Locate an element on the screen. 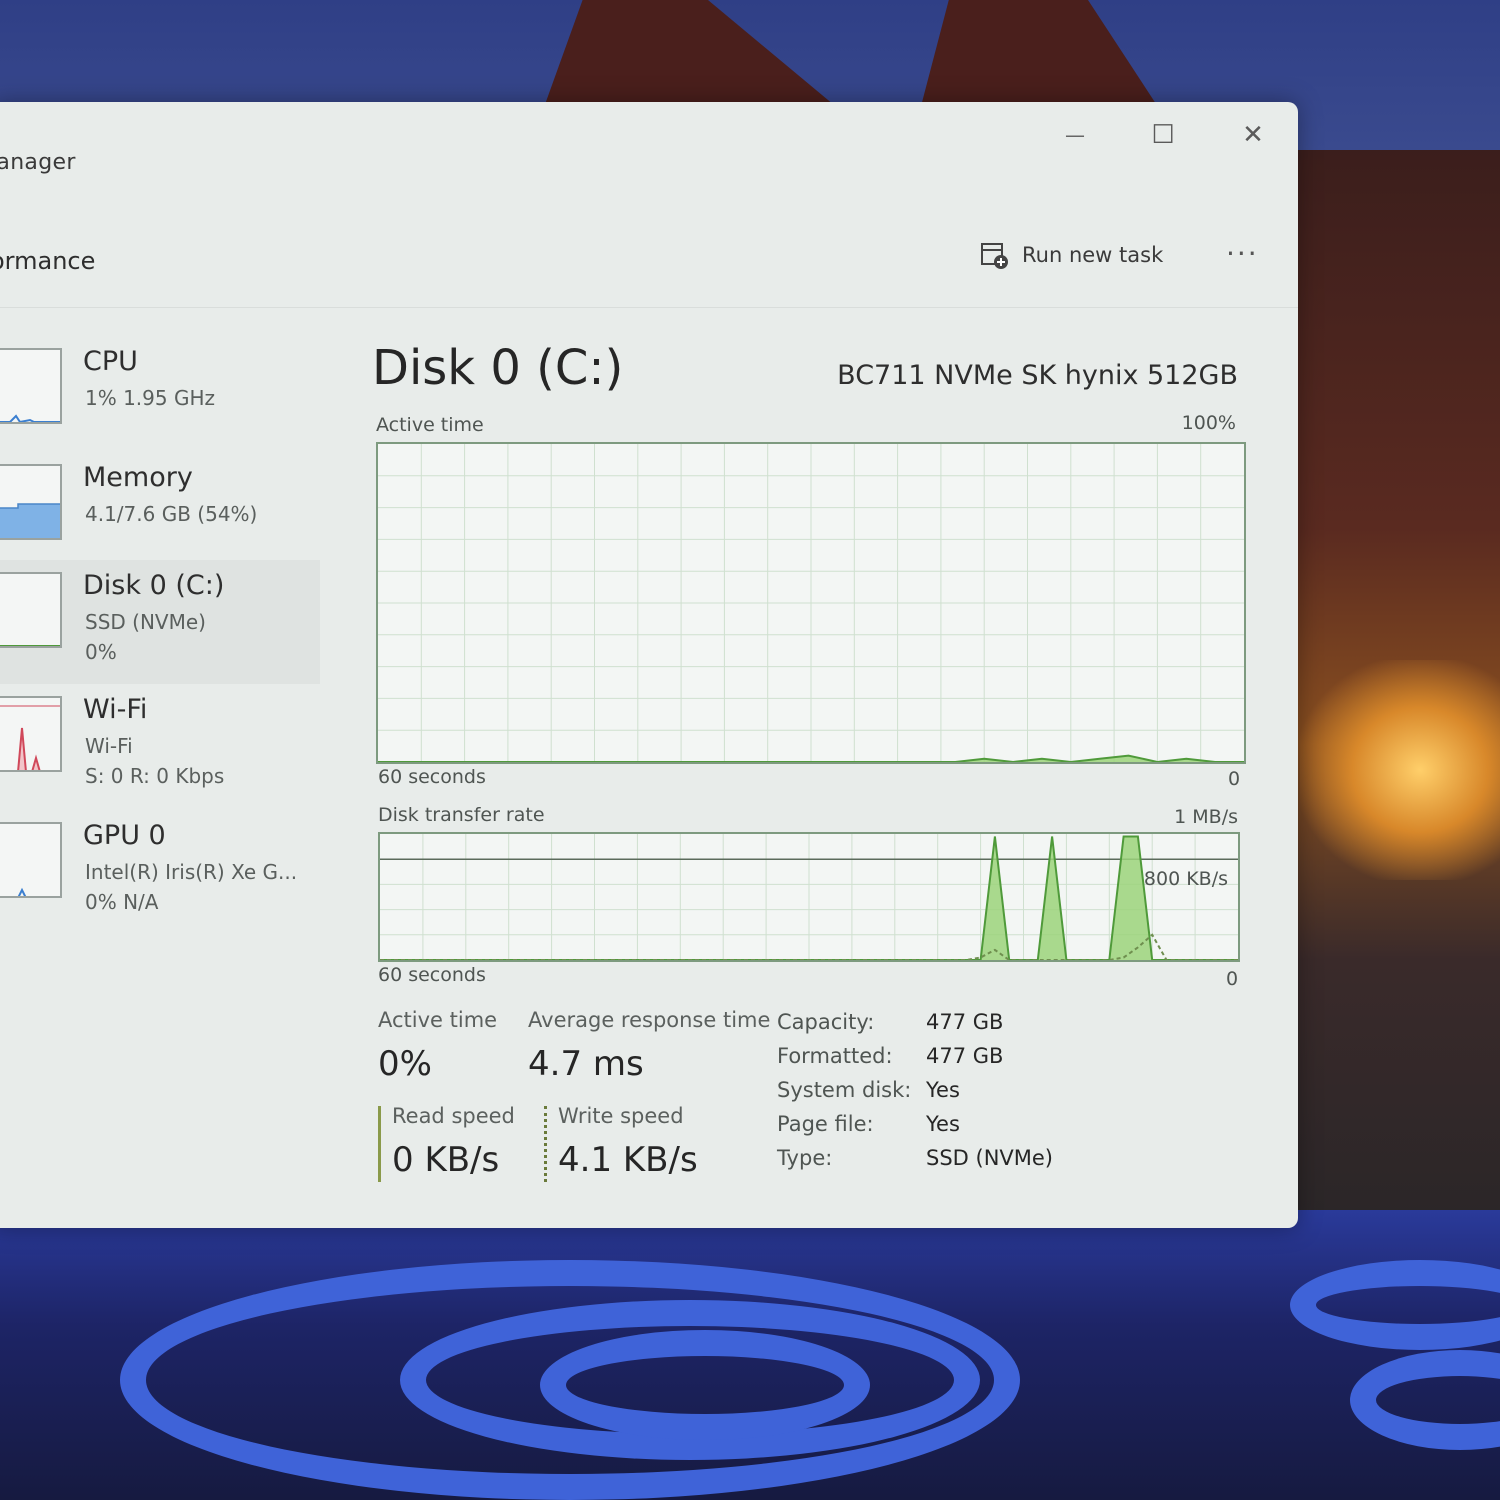 The width and height of the screenshot is (1500, 1500). sidebar-item-name: Memory is located at coordinates (138, 477).